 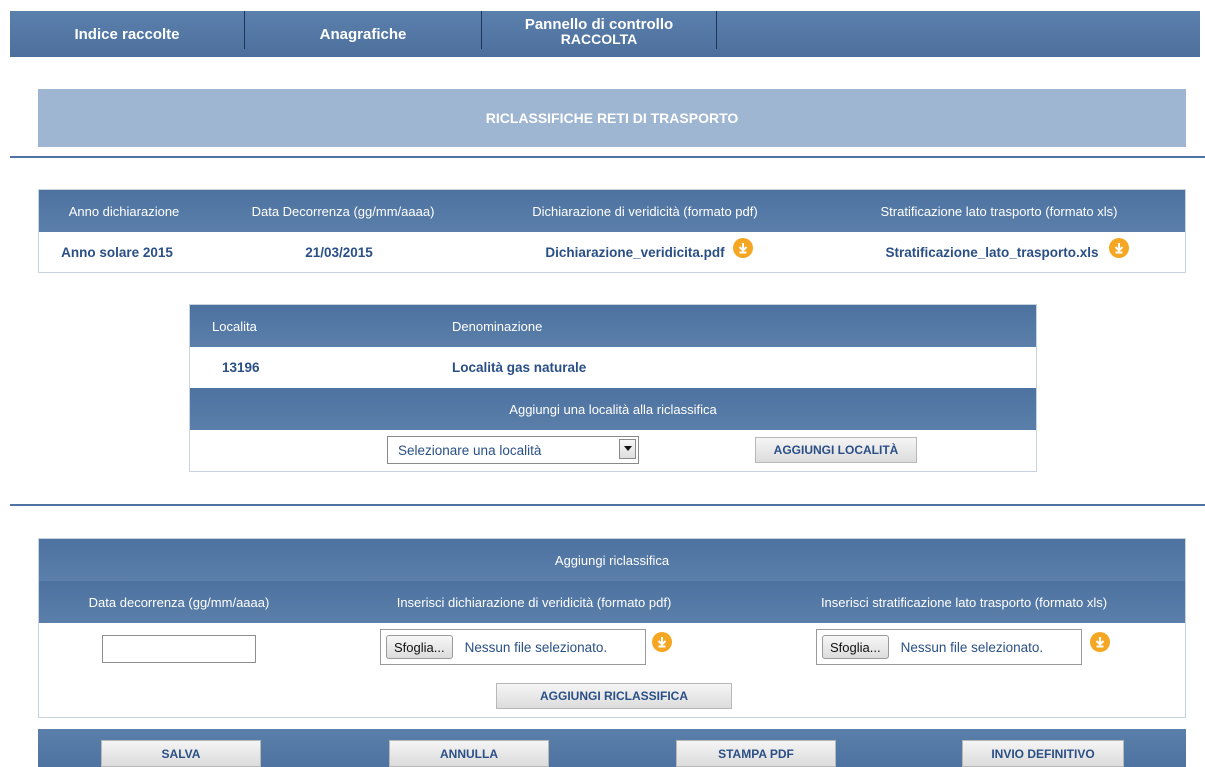 I want to click on localita-select-value: Selezionare una località, so click(x=470, y=450).